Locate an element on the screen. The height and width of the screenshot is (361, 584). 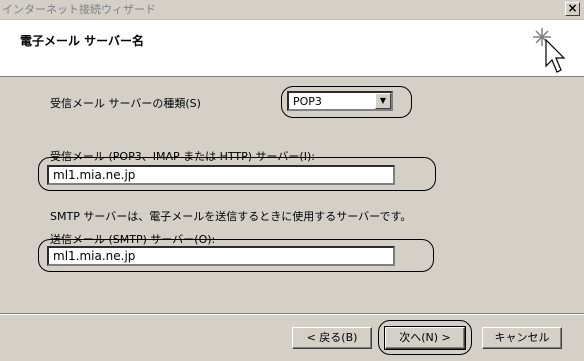
close-button: × is located at coordinates (572, 9).